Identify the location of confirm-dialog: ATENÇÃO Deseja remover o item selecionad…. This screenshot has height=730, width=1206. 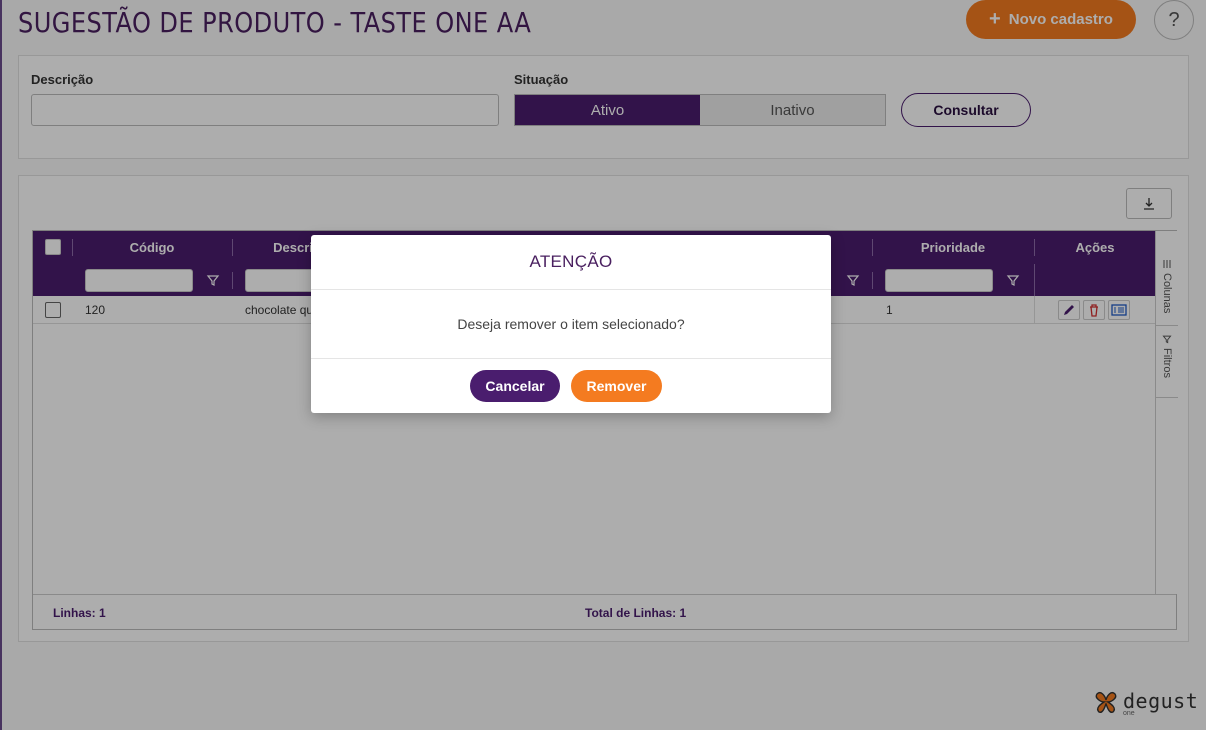
(571, 324).